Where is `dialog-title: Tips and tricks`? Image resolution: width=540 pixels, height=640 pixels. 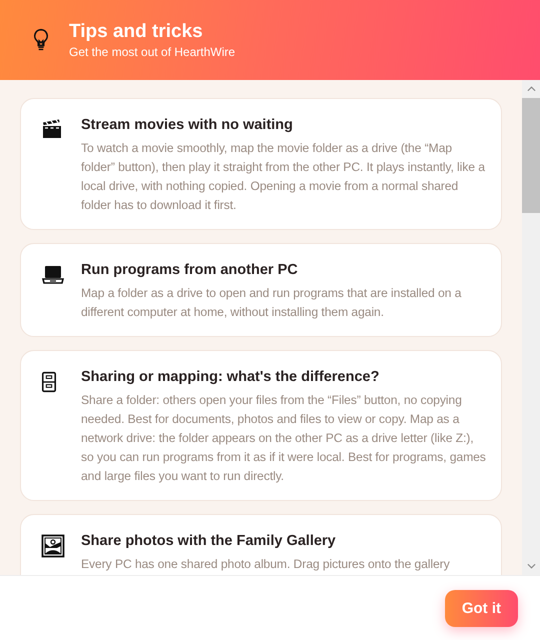
dialog-title: Tips and tricks is located at coordinates (136, 32).